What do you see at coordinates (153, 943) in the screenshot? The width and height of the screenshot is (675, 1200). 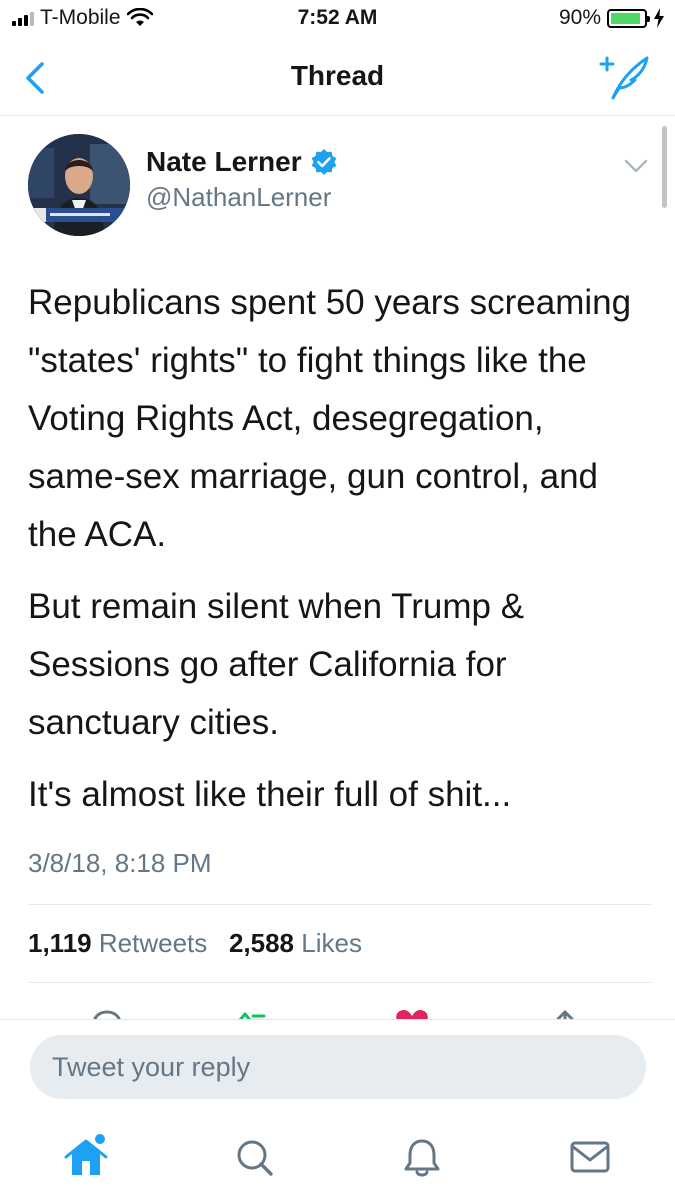 I see `retweets-label: Retweets` at bounding box center [153, 943].